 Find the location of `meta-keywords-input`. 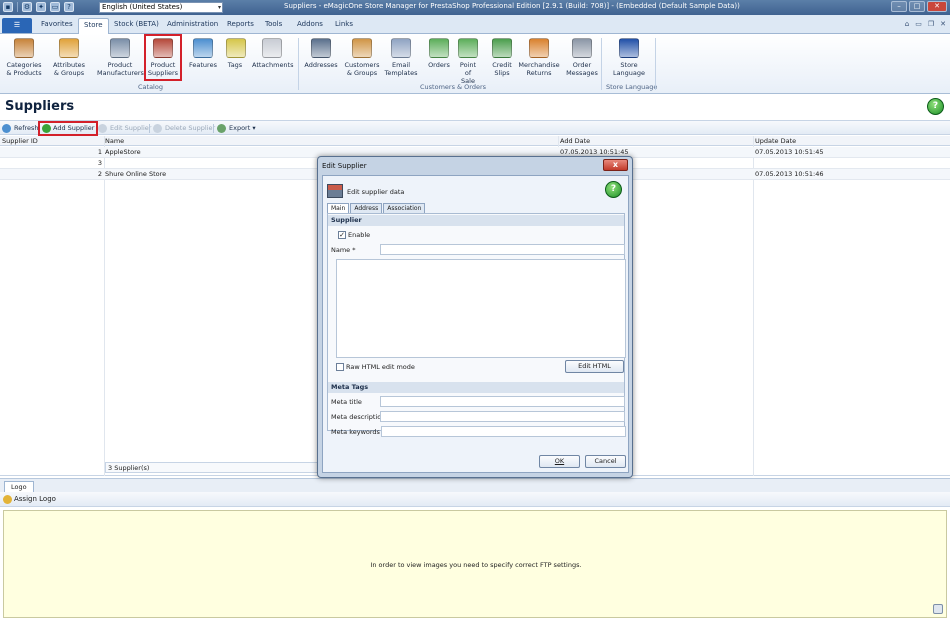

meta-keywords-input is located at coordinates (503, 431).